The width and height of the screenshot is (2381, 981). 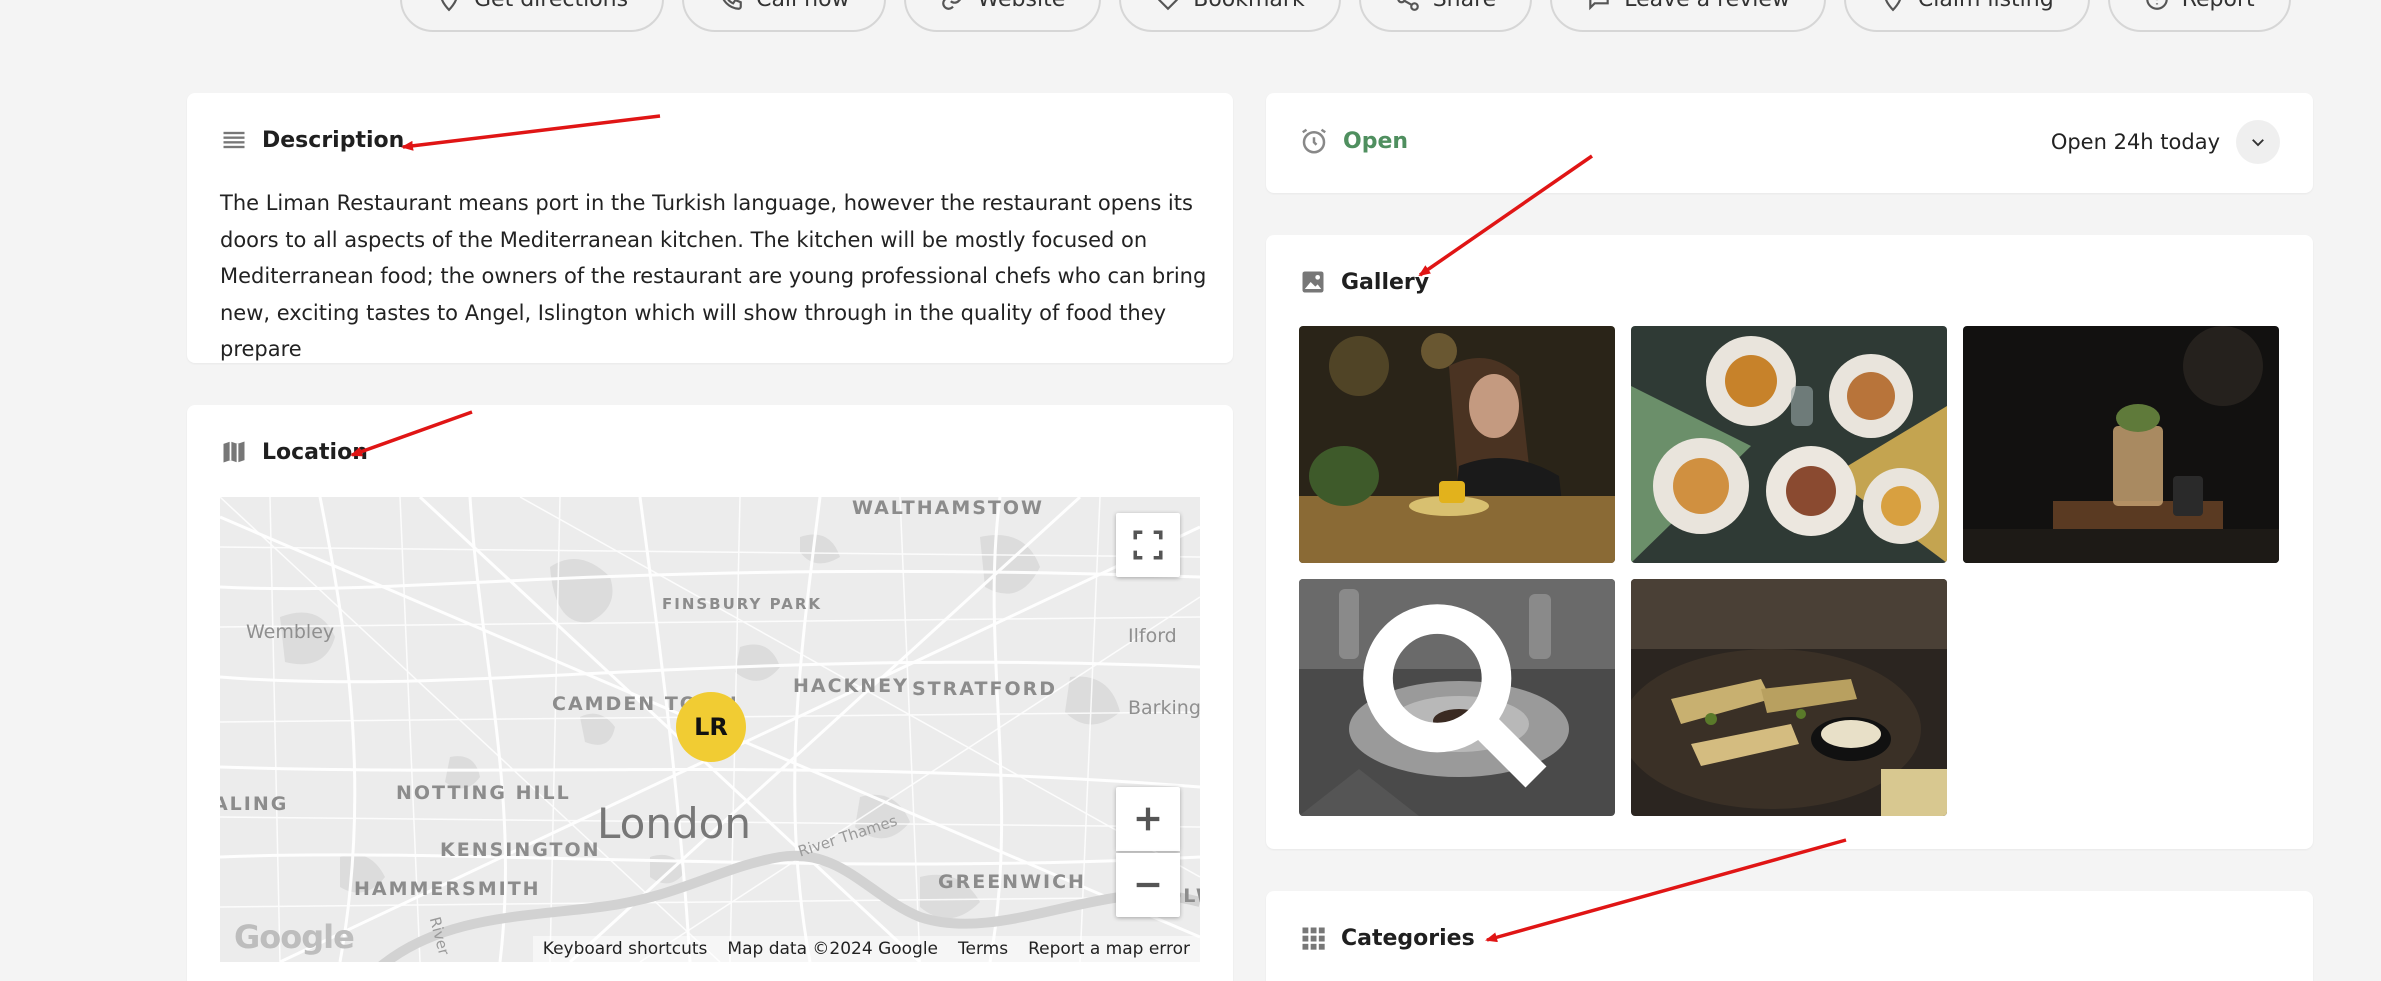 I want to click on map-label-notting-hill: NOTTING HILL, so click(x=483, y=793).